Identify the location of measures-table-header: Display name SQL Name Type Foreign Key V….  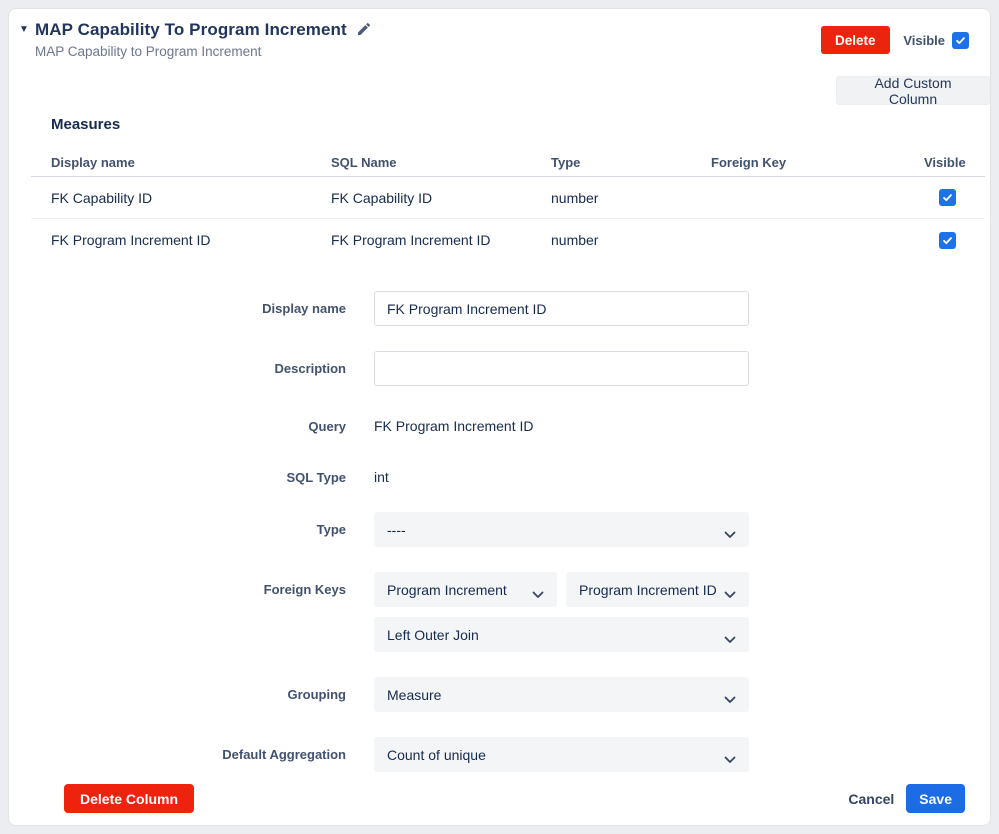
(508, 162).